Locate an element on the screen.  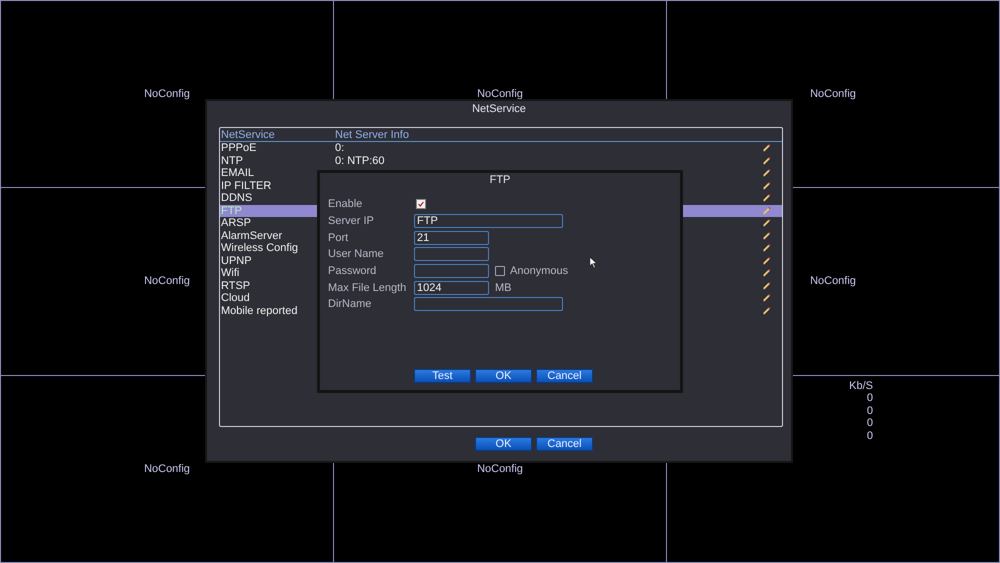
service-name: FTP is located at coordinates (231, 210).